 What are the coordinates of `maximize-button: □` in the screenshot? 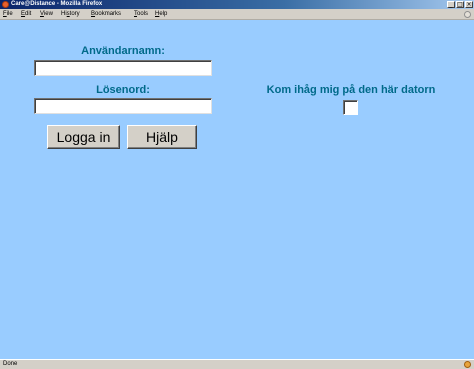 It's located at (460, 4).